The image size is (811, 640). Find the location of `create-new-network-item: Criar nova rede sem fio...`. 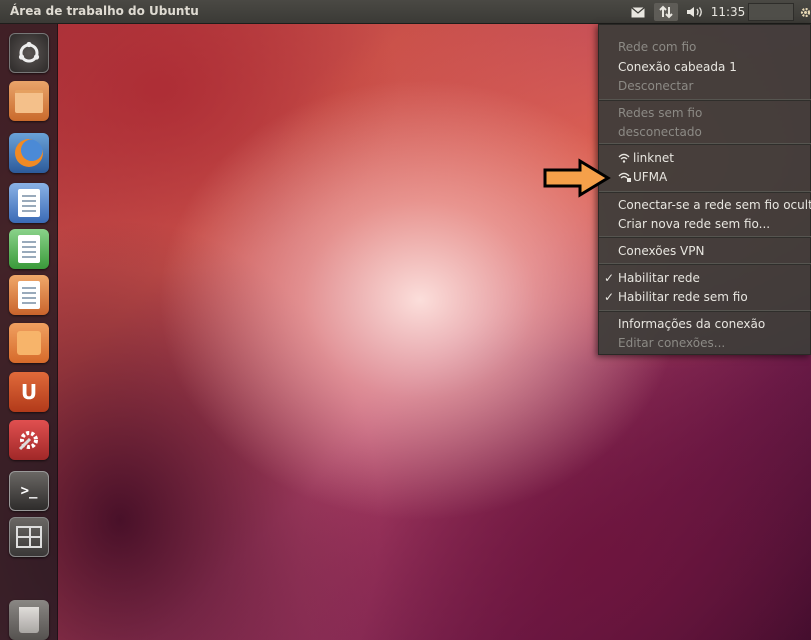

create-new-network-item: Criar nova rede sem fio... is located at coordinates (694, 224).